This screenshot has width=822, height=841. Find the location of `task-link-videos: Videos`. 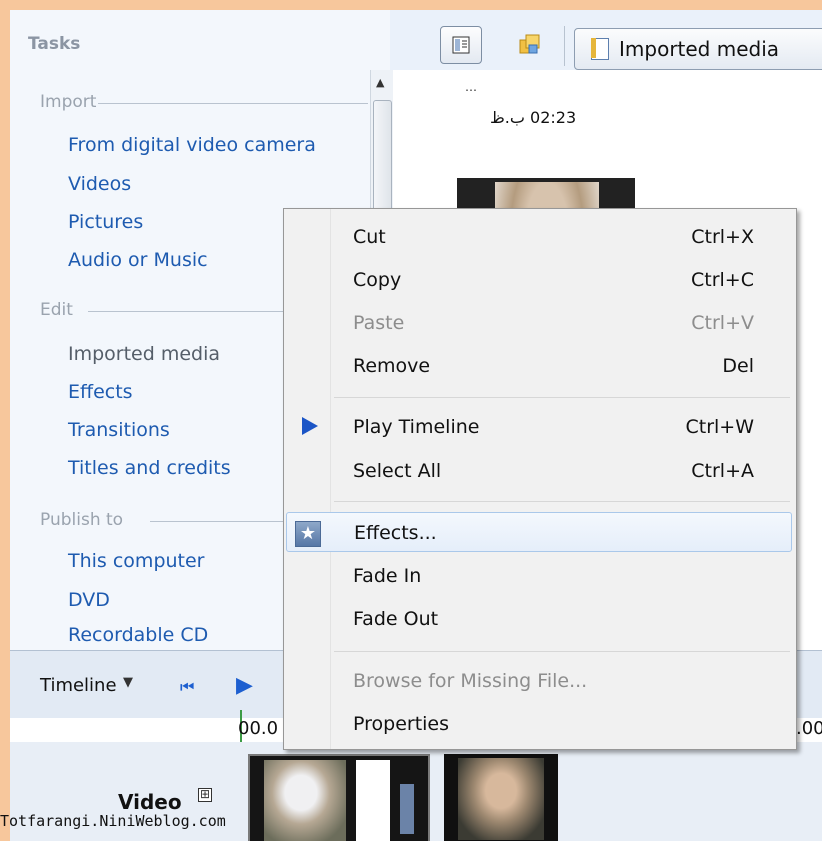

task-link-videos: Videos is located at coordinates (99, 184).